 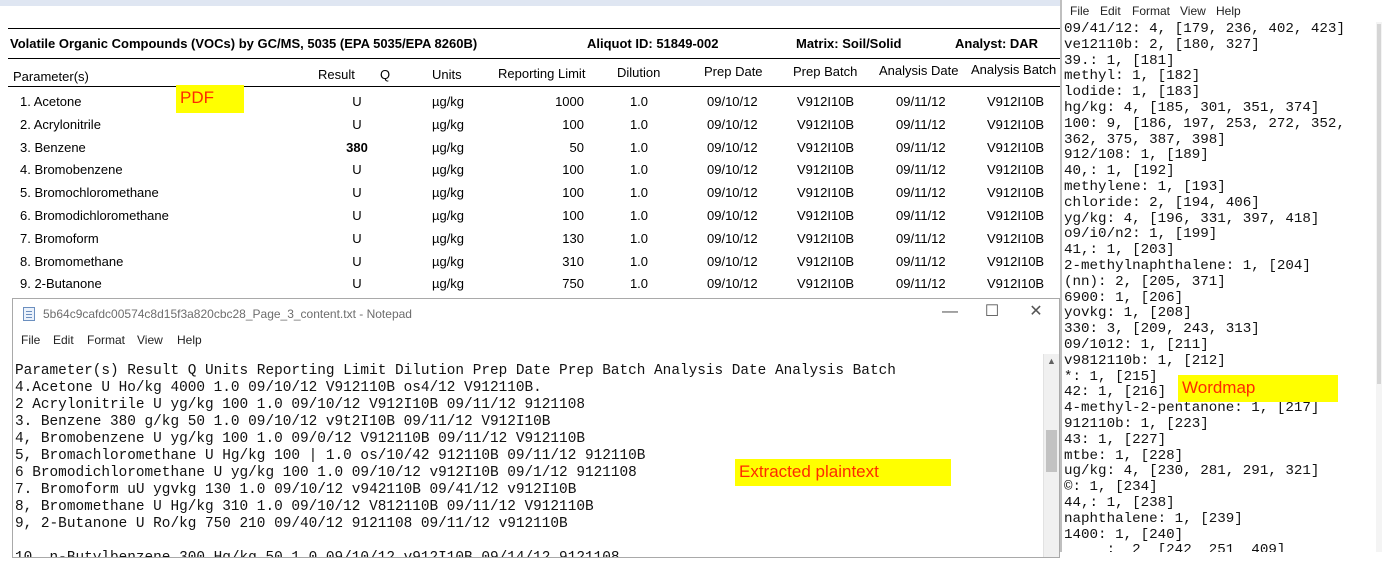 What do you see at coordinates (1379, 204) in the screenshot?
I see `wordmap-scroll-thumb` at bounding box center [1379, 204].